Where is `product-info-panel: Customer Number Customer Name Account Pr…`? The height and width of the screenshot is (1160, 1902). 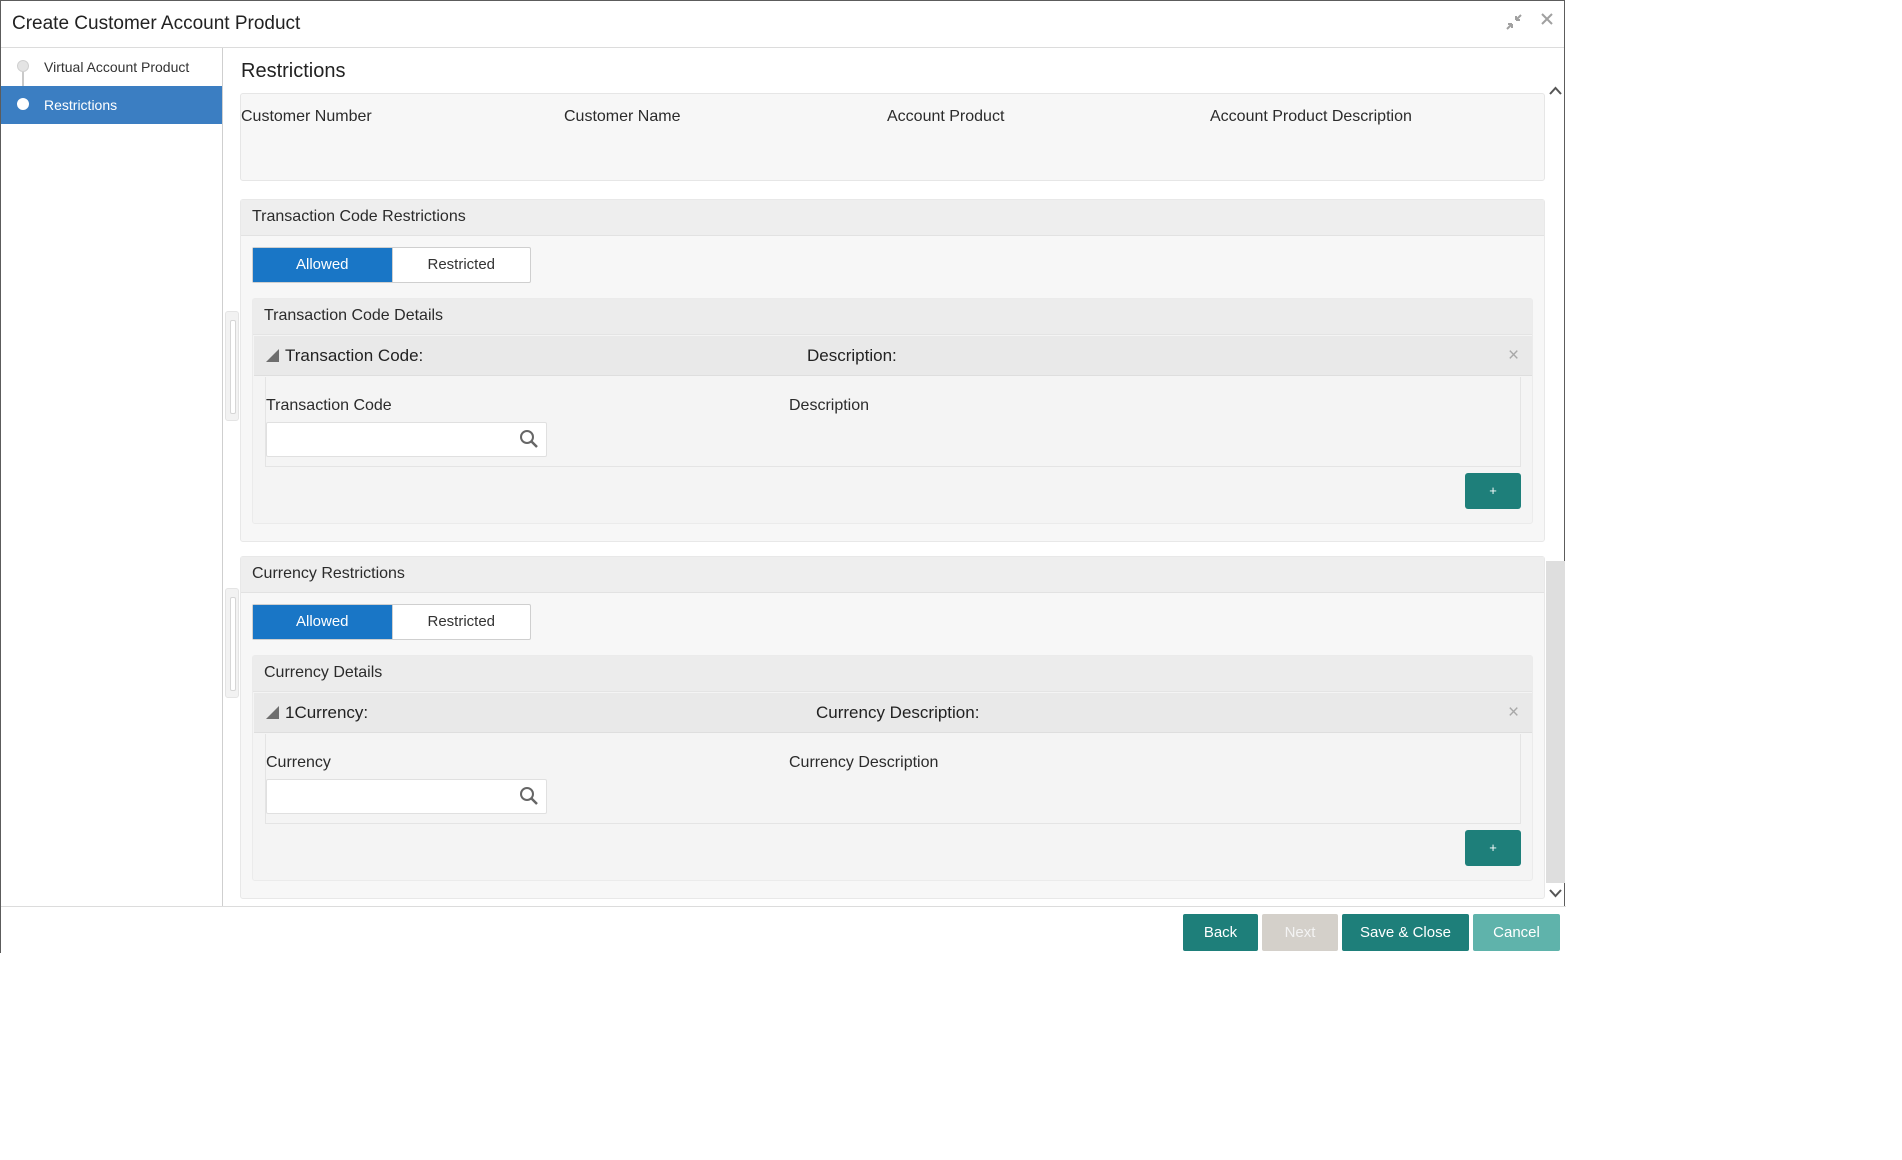
product-info-panel: Customer Number Customer Name Account Pr… is located at coordinates (892, 137).